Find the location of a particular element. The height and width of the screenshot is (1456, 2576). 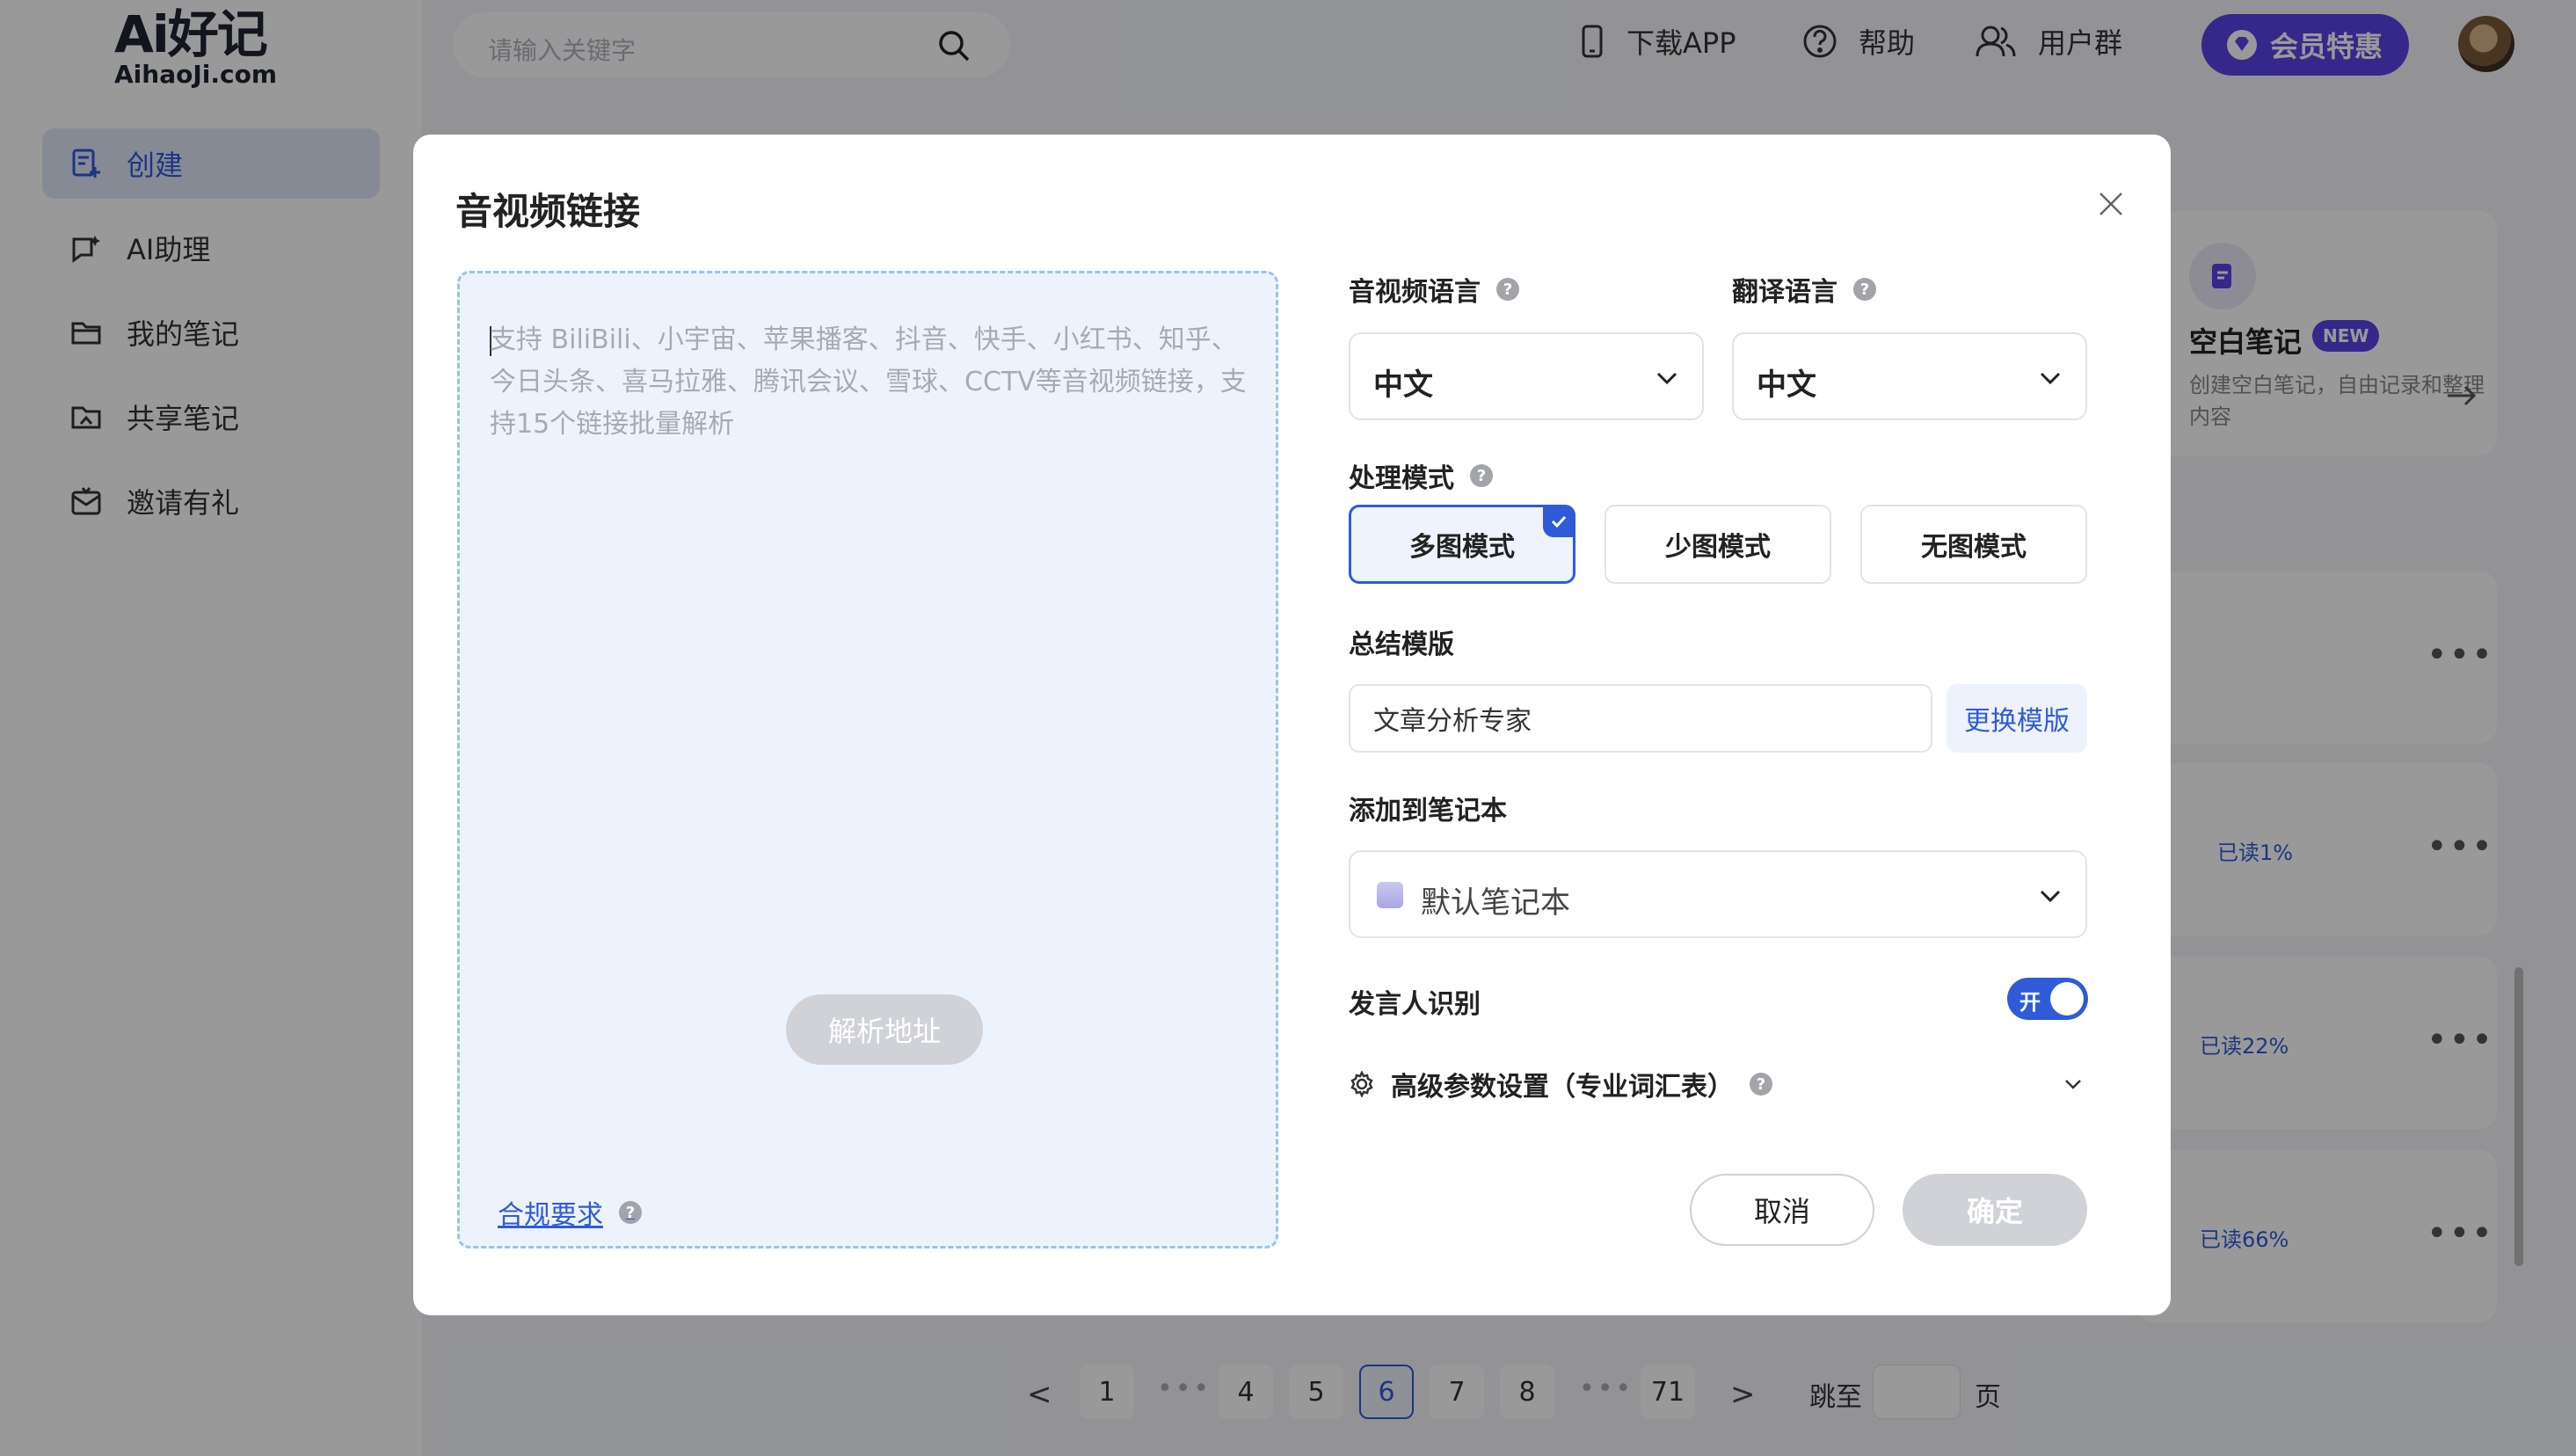

parse-address-button: 解析地址 is located at coordinates (884, 1029).